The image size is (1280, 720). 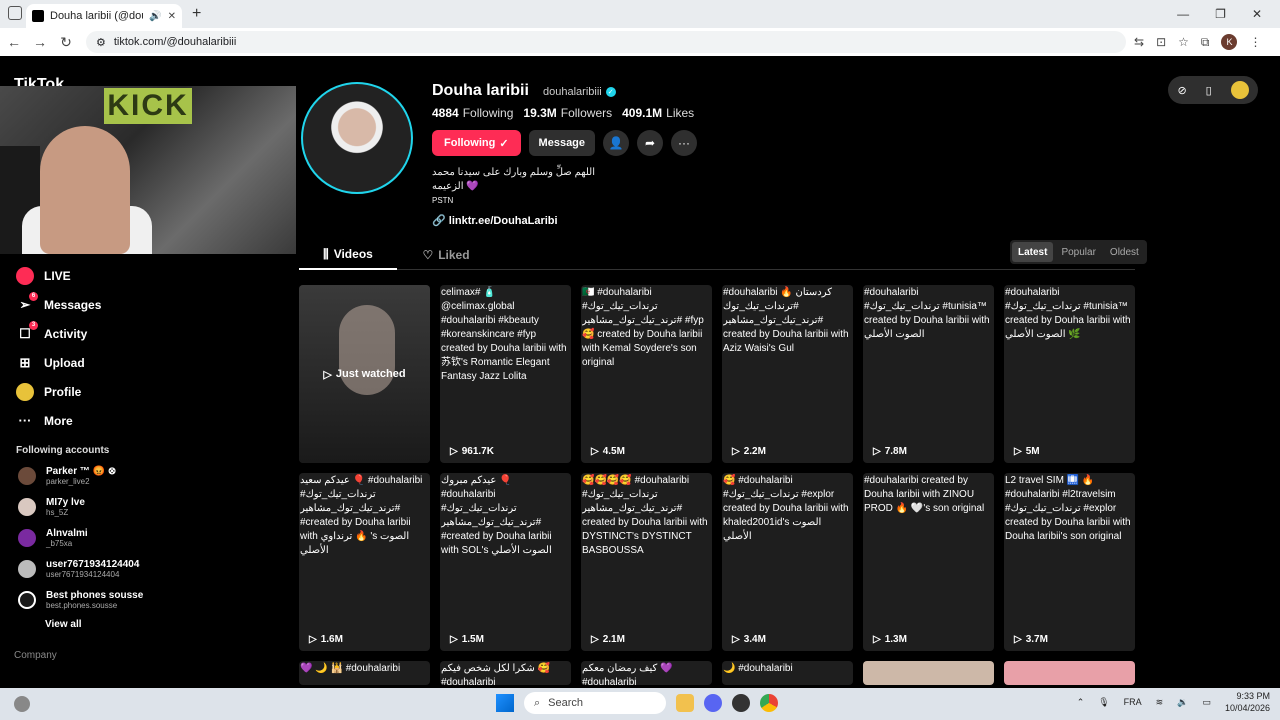 What do you see at coordinates (1209, 90) in the screenshot?
I see `device-icon: ▯` at bounding box center [1209, 90].